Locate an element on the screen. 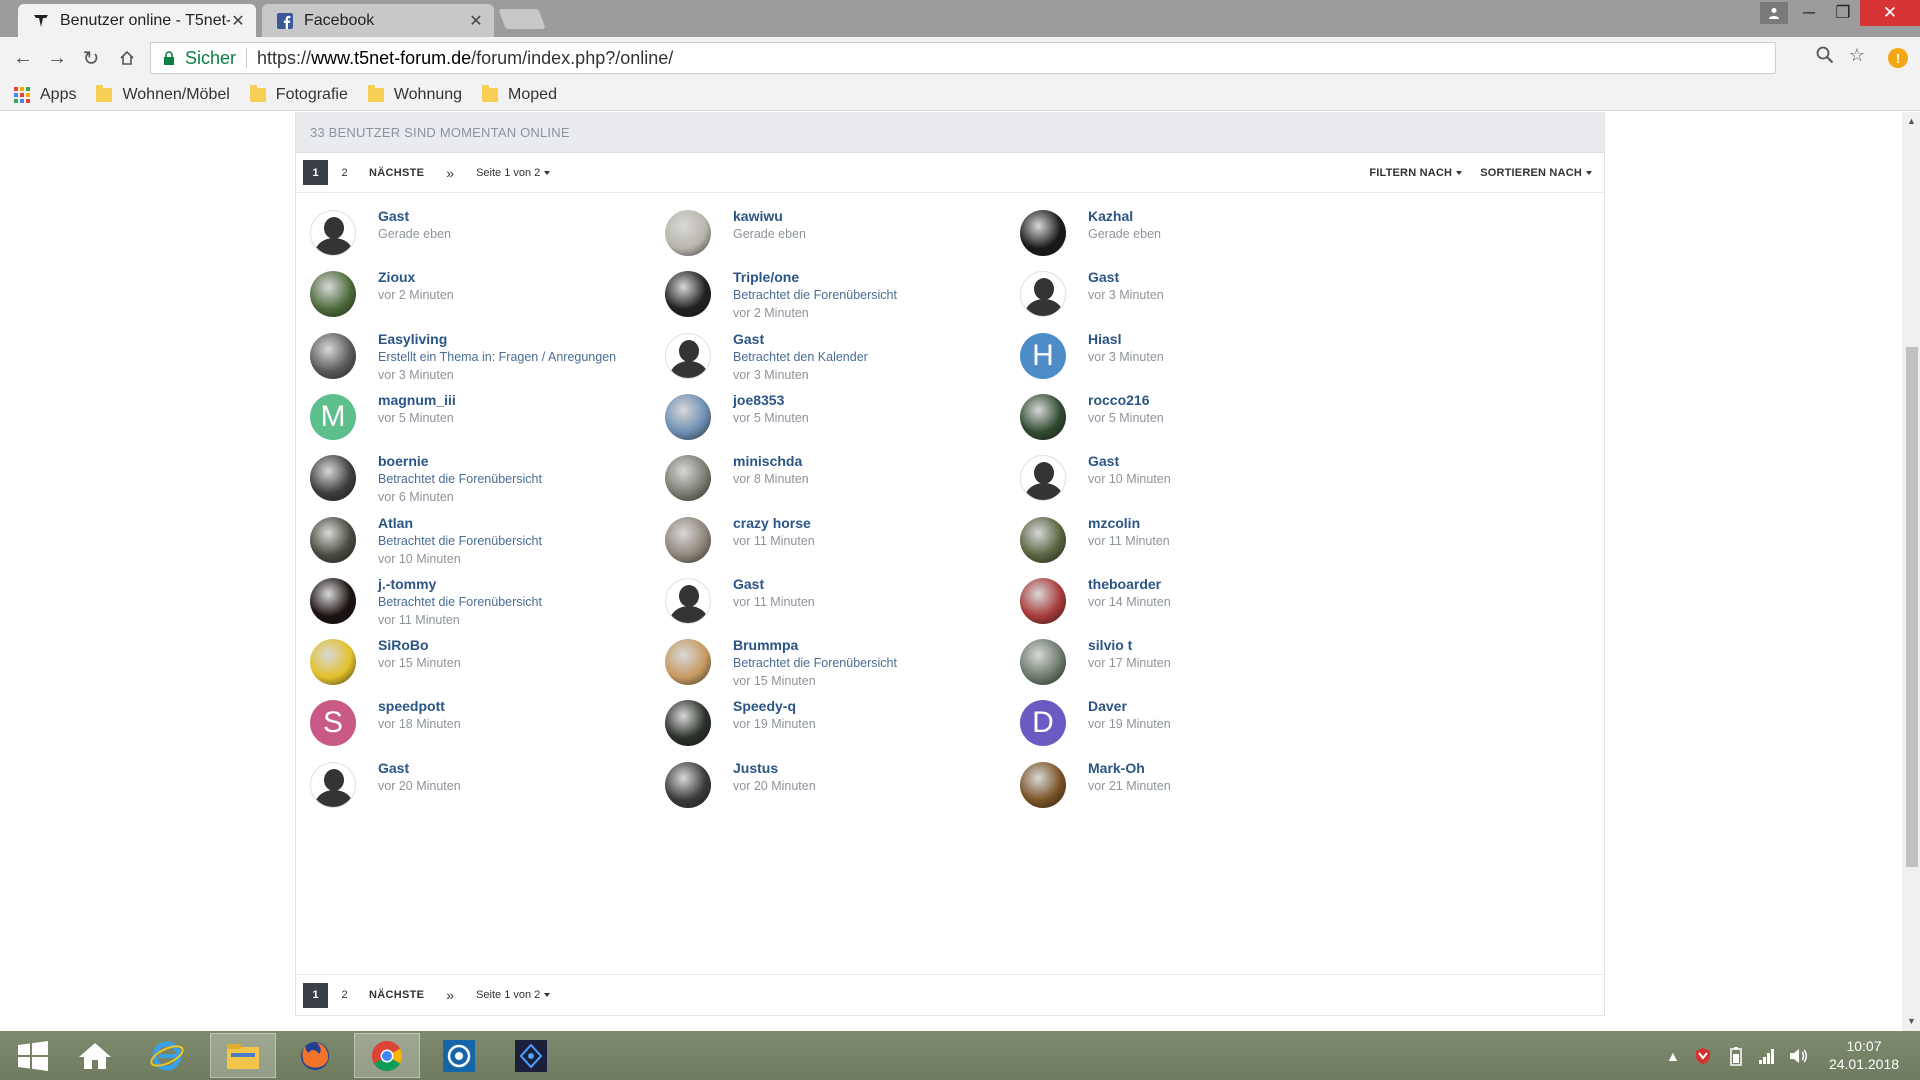  media-app-icon is located at coordinates (459, 1055).